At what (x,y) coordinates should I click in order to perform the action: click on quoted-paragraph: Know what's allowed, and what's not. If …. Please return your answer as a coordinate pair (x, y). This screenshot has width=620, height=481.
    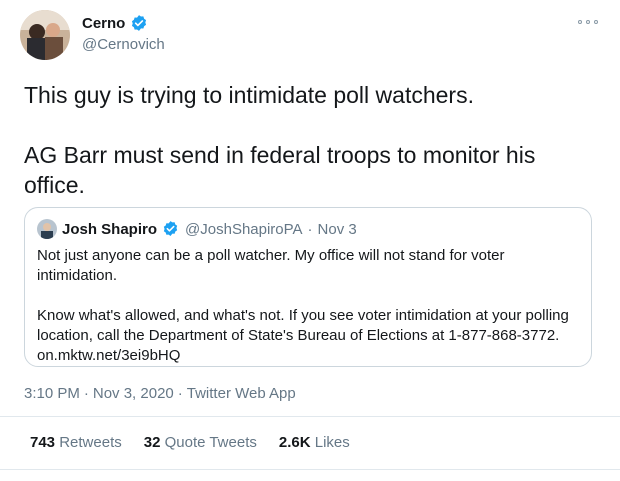
    Looking at the image, I should click on (303, 335).